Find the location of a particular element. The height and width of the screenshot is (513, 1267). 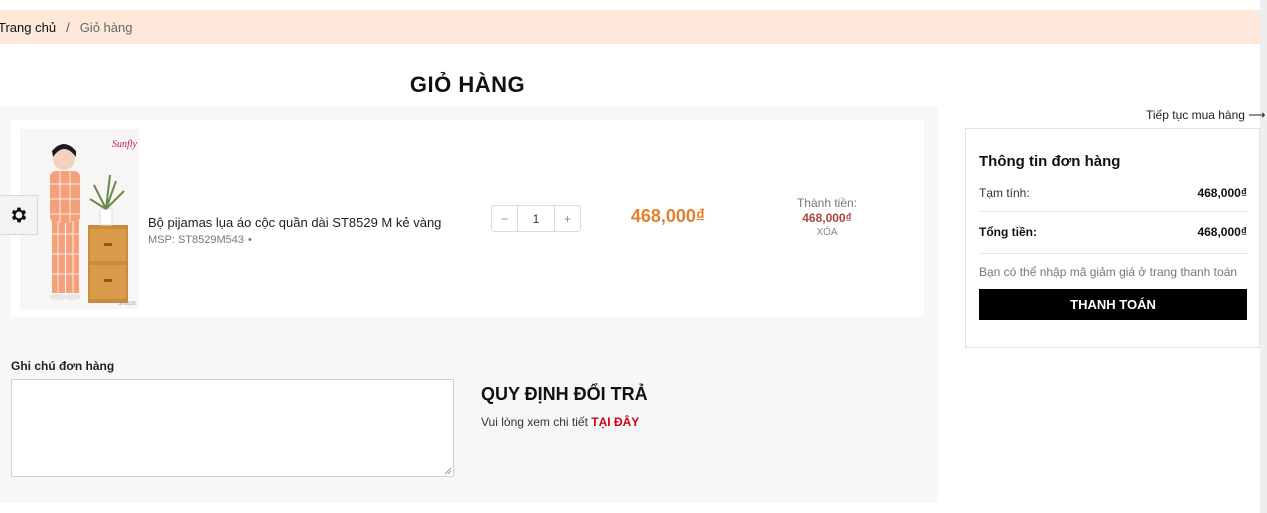

subtotal-row: Tạm tính: 468,000₫ is located at coordinates (1113, 193).